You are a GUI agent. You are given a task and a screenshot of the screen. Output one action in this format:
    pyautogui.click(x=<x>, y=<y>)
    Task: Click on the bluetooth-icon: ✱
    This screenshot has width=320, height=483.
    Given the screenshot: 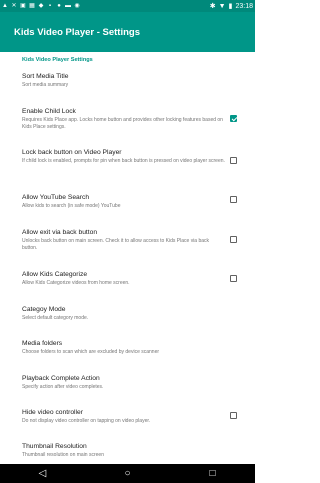 What is the action you would take?
    pyautogui.click(x=212, y=6)
    